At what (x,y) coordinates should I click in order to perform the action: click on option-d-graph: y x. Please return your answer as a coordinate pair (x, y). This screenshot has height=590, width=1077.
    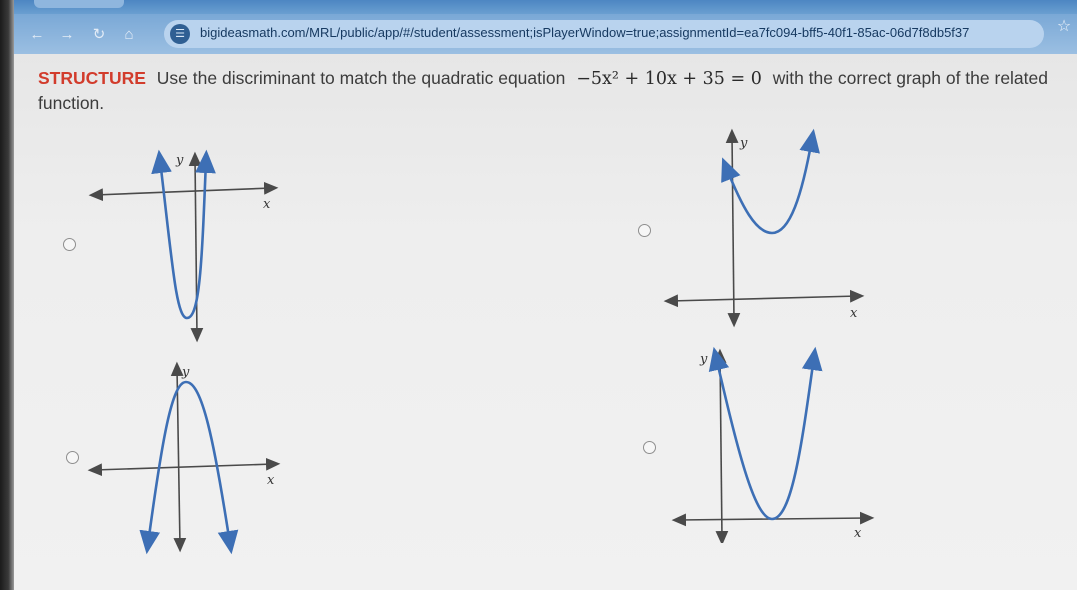
    Looking at the image, I should click on (773, 443).